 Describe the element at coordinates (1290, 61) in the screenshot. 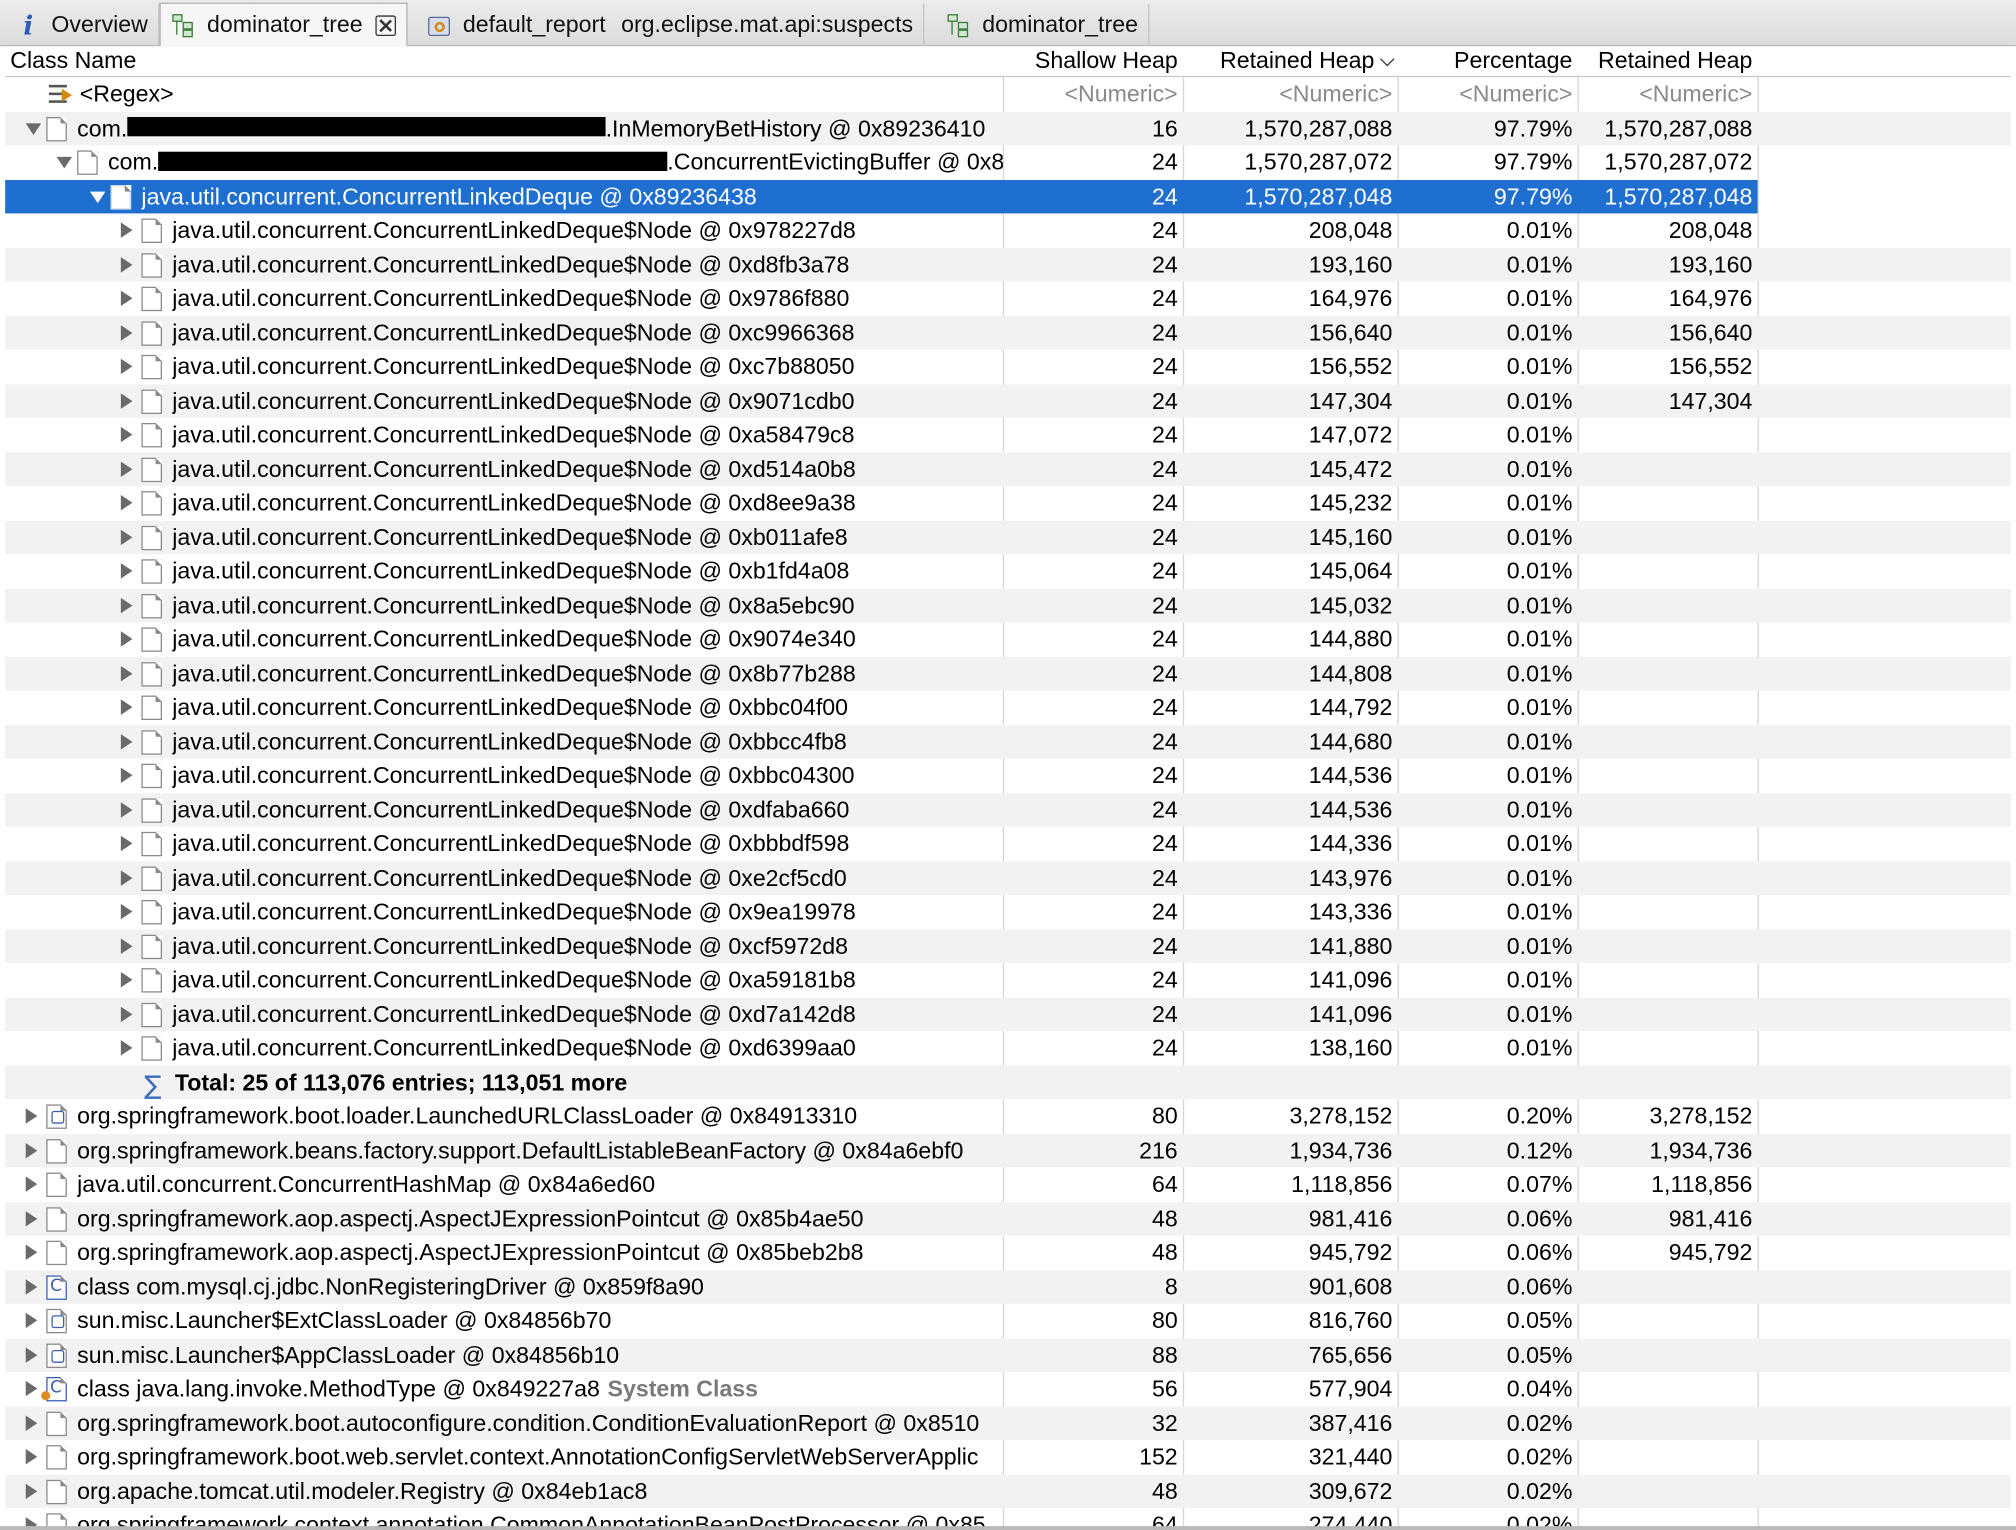

I see `column-header-retained-heap: Retained Heap` at that location.